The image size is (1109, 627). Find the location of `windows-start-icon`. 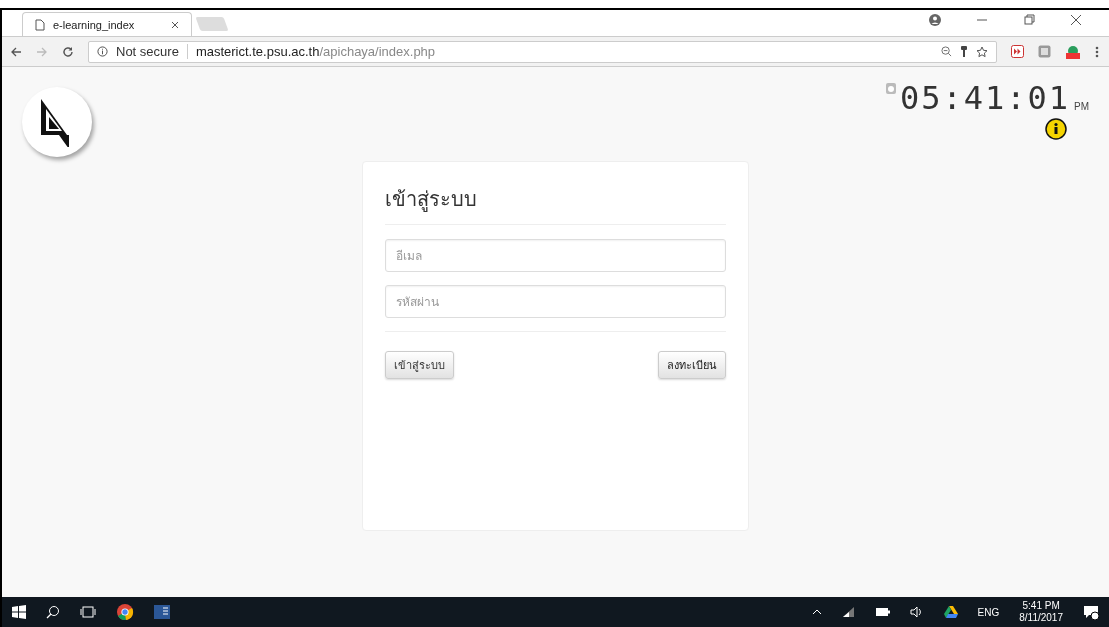

windows-start-icon is located at coordinates (19, 612).